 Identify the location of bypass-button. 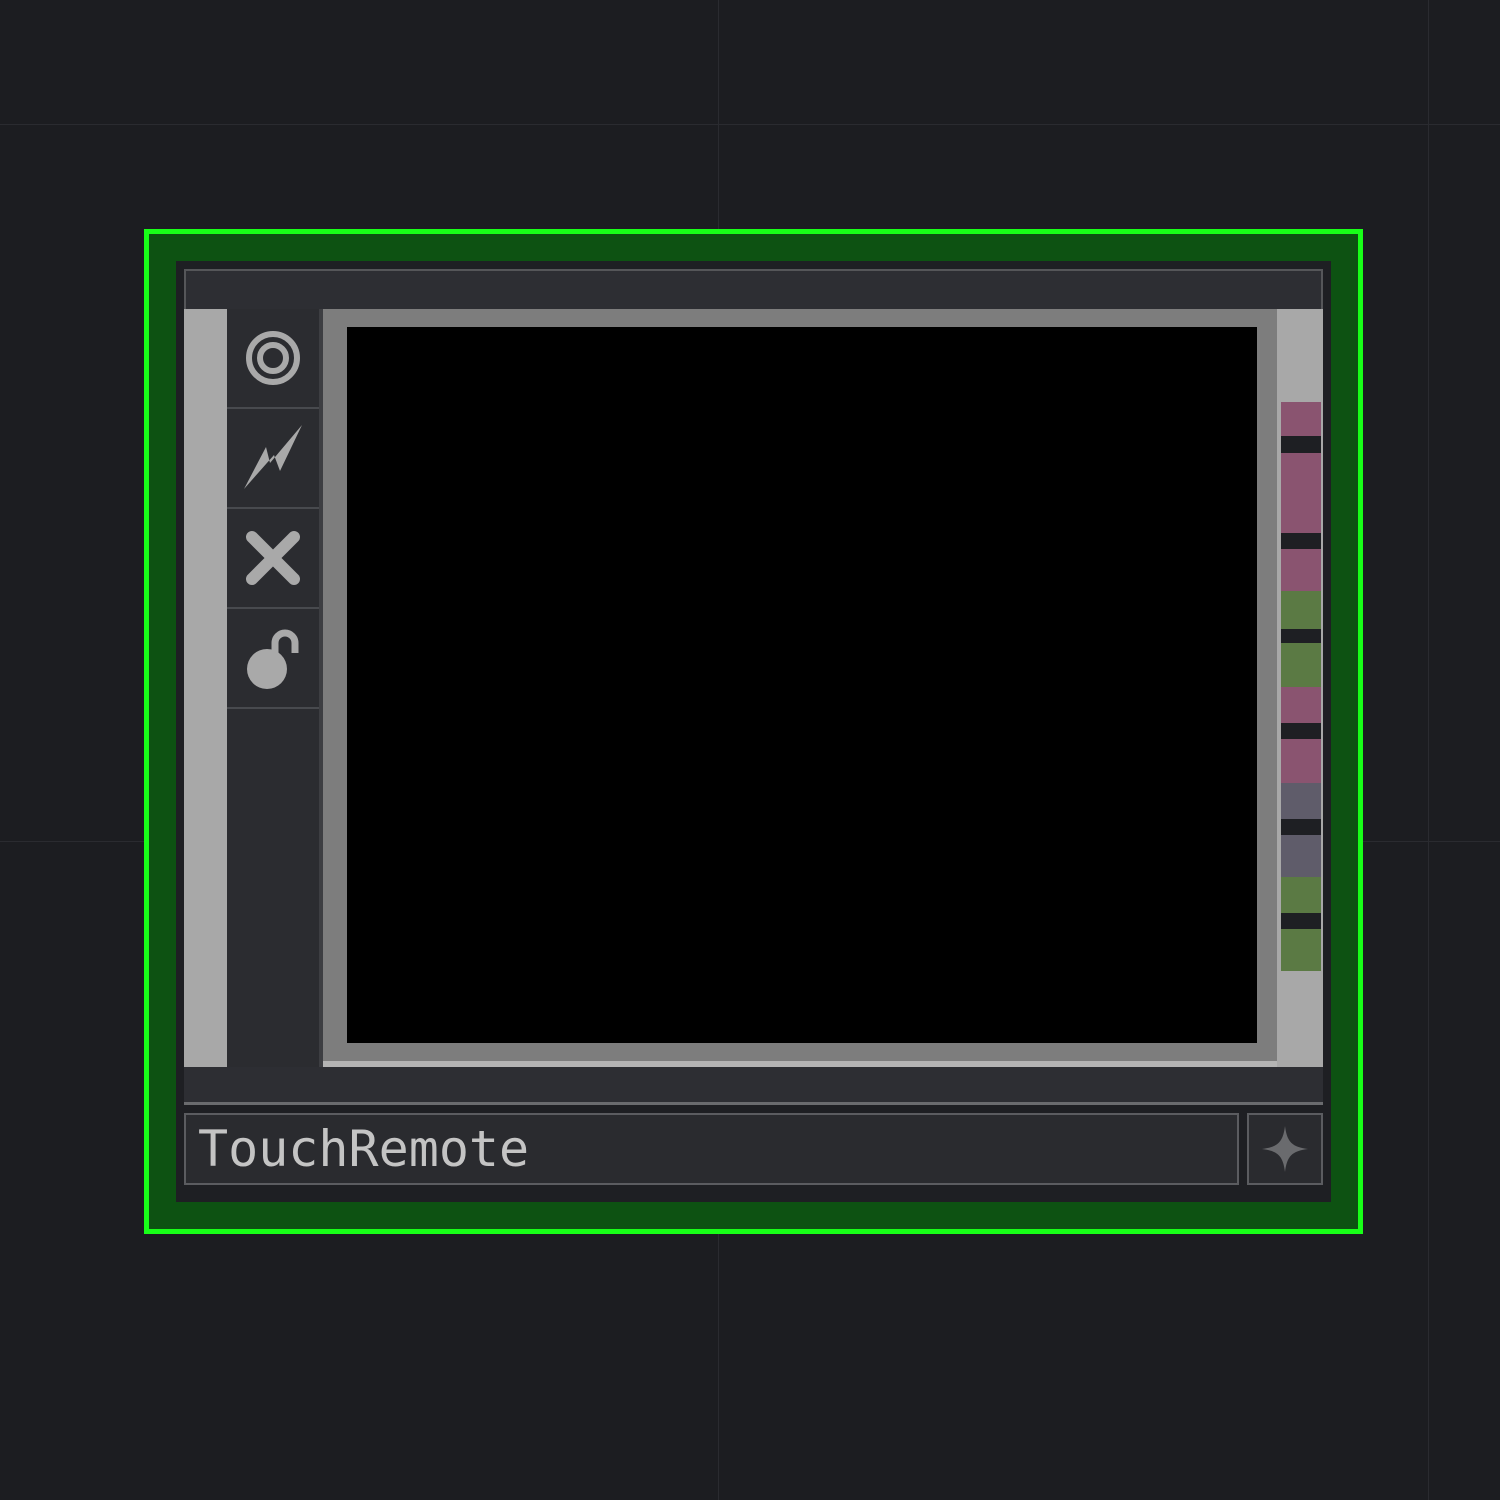
(273, 559).